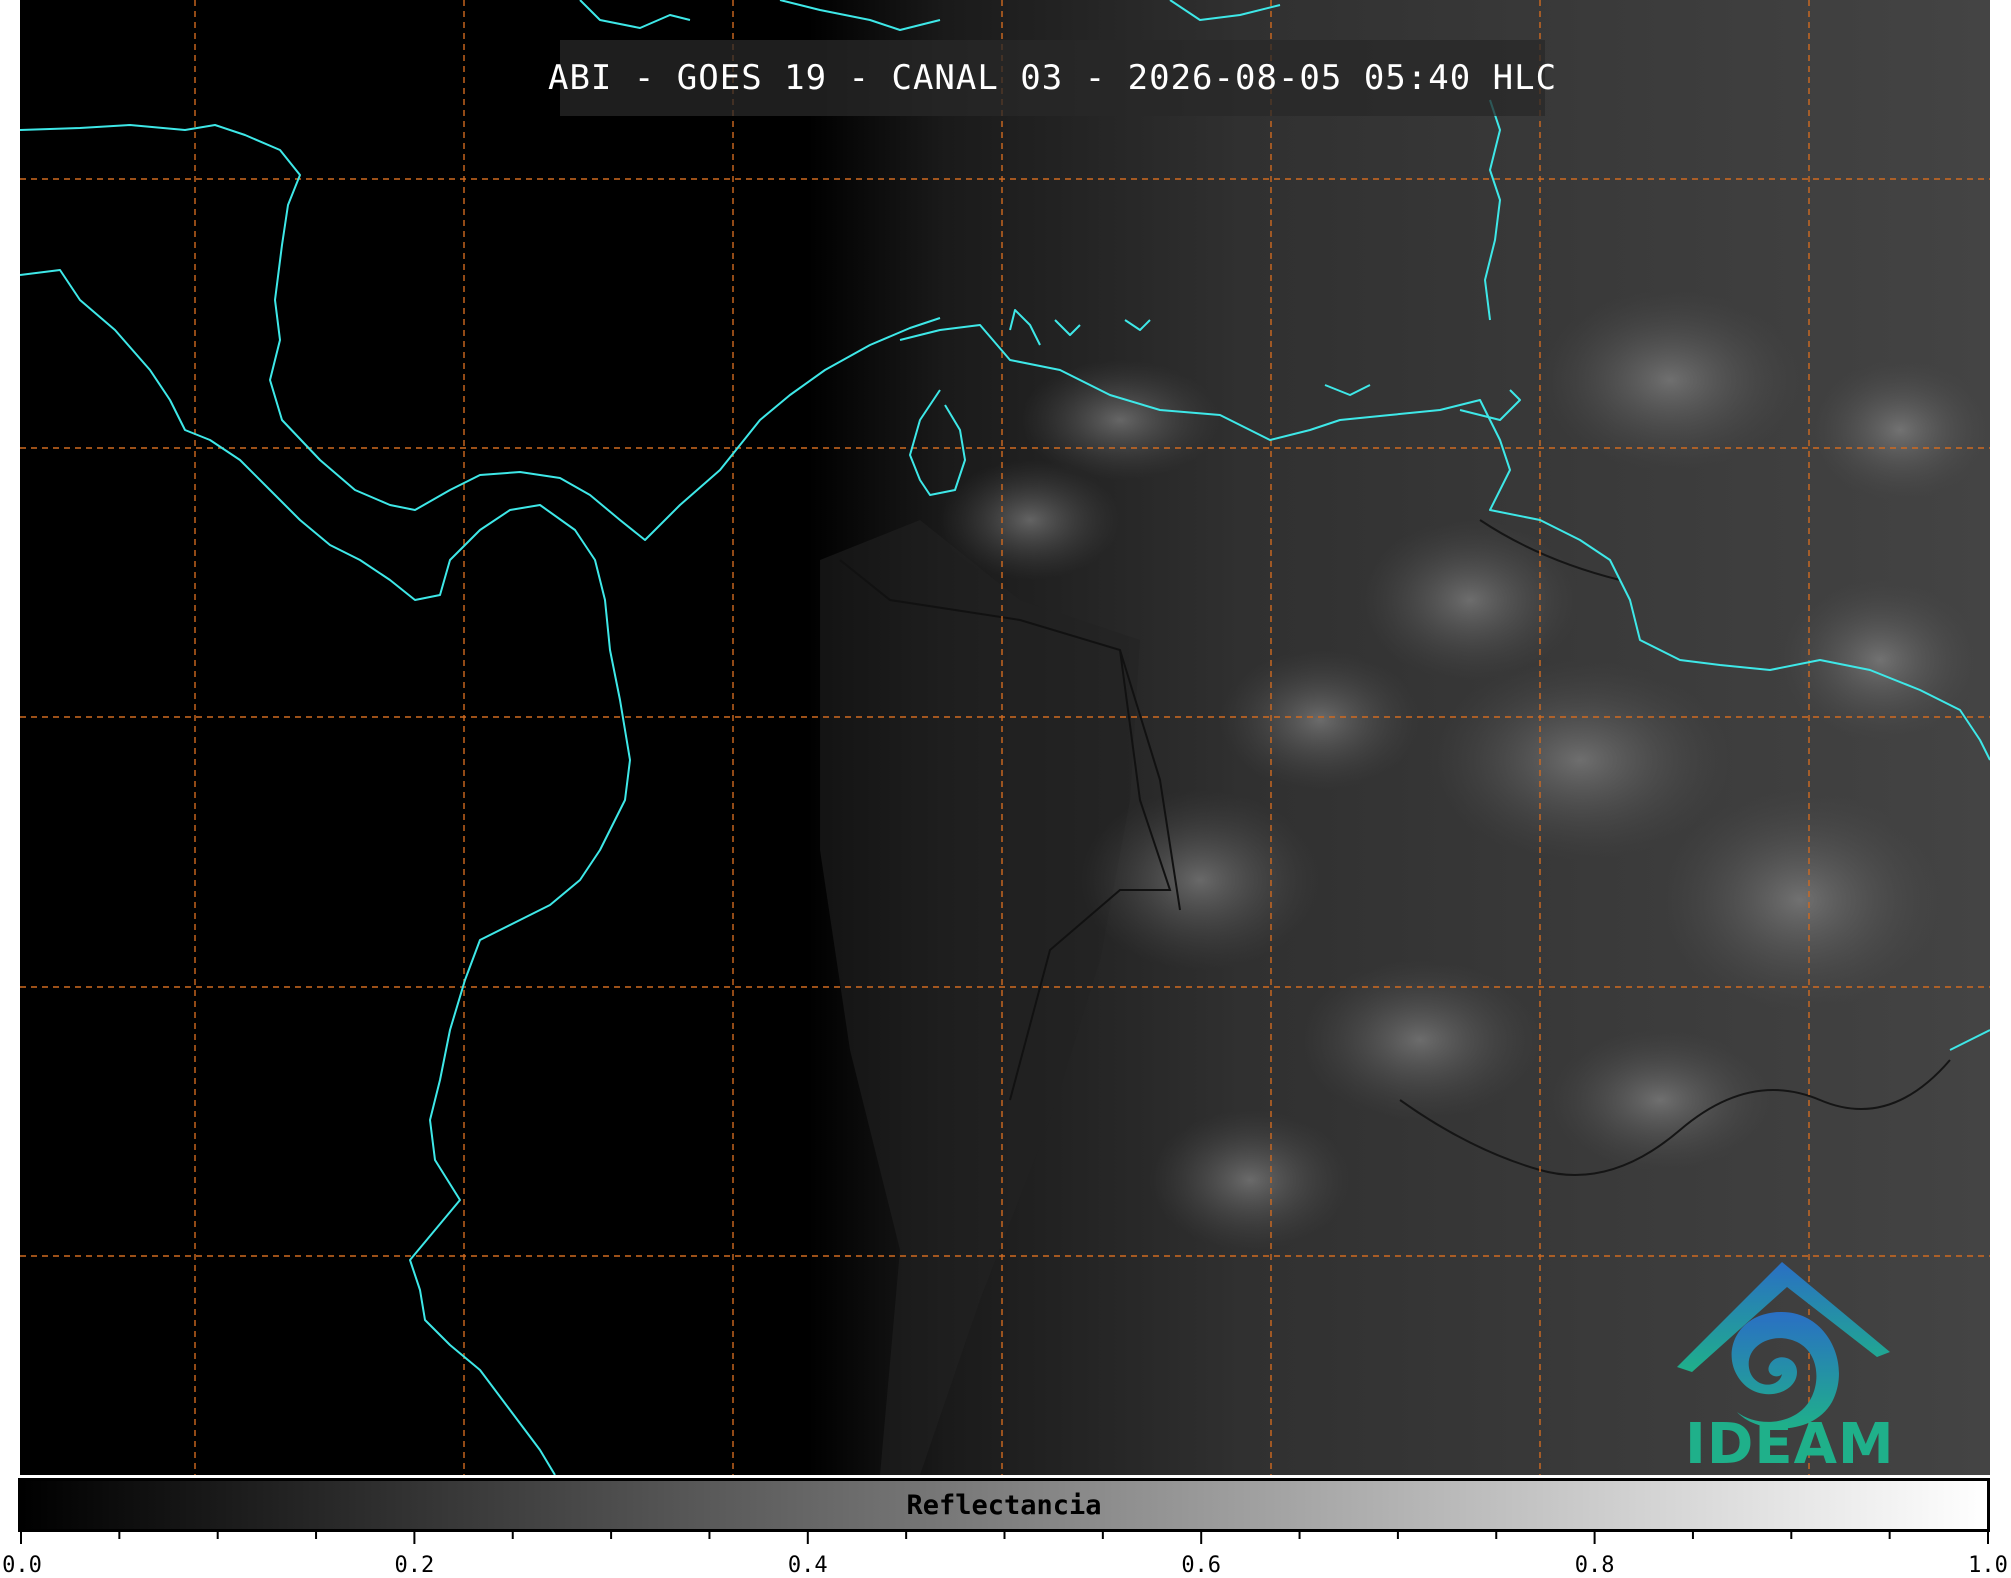 Image resolution: width=2011 pixels, height=1578 pixels. What do you see at coordinates (1790, 1443) in the screenshot?
I see `ideam-logo-text: IDEAM` at bounding box center [1790, 1443].